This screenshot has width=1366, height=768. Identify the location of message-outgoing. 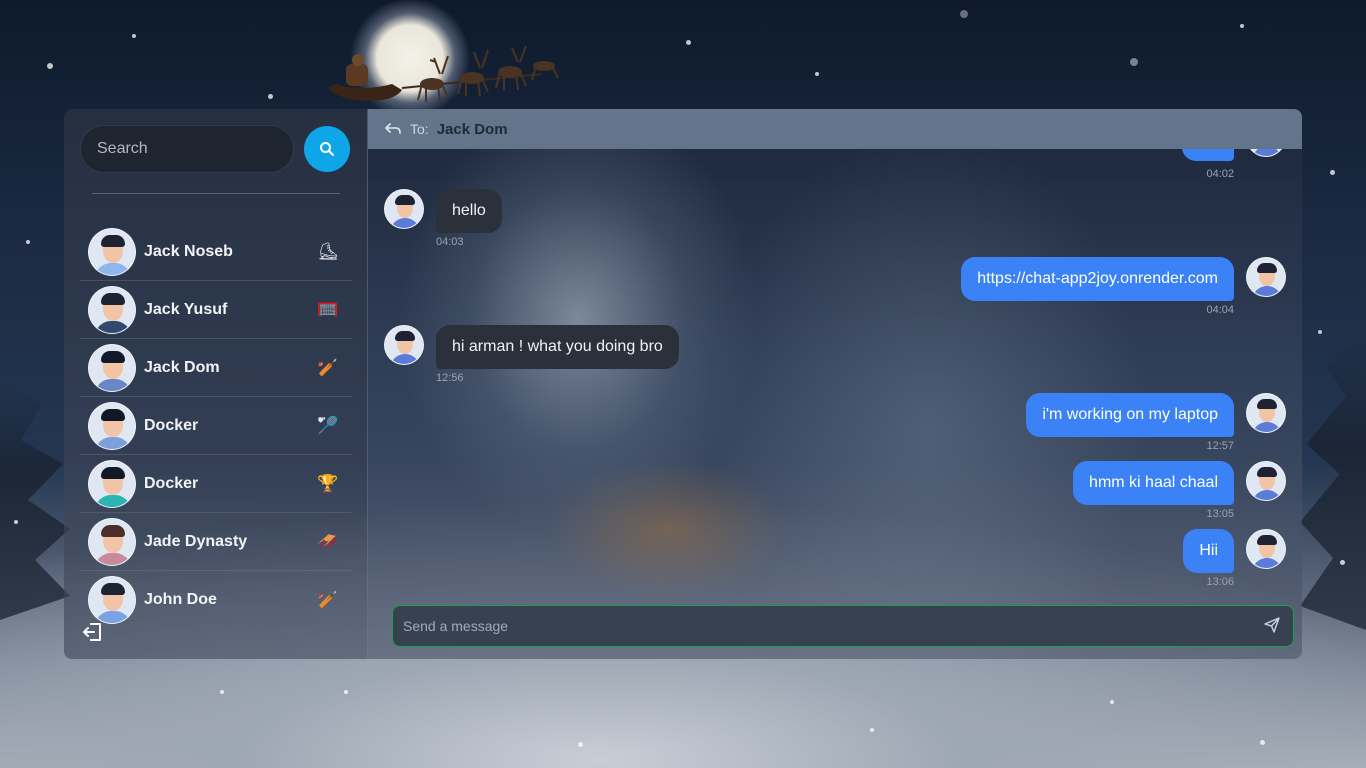
(1234, 155).